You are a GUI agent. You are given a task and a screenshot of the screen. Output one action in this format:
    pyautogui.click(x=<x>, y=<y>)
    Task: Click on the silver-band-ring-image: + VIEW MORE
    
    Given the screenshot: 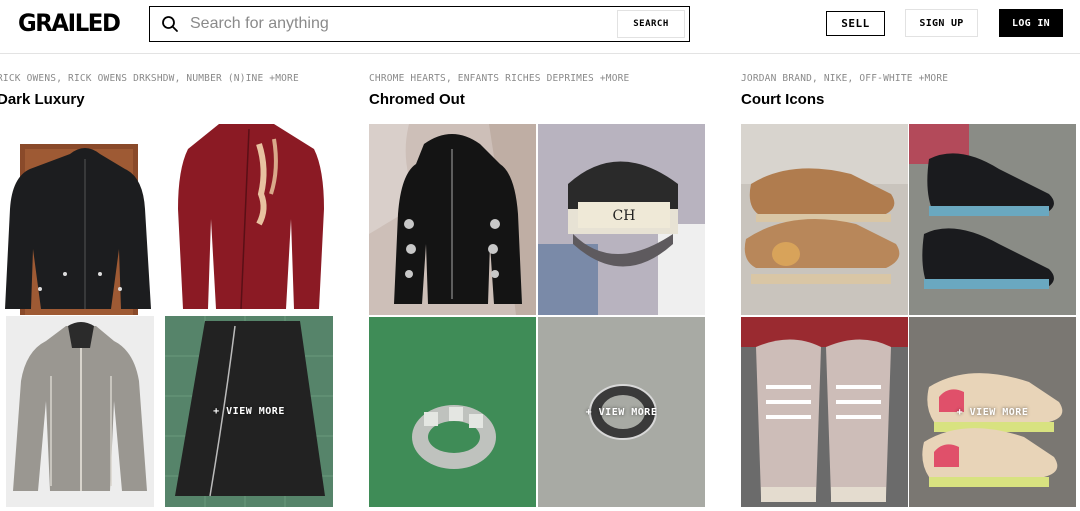 What is the action you would take?
    pyautogui.click(x=621, y=412)
    